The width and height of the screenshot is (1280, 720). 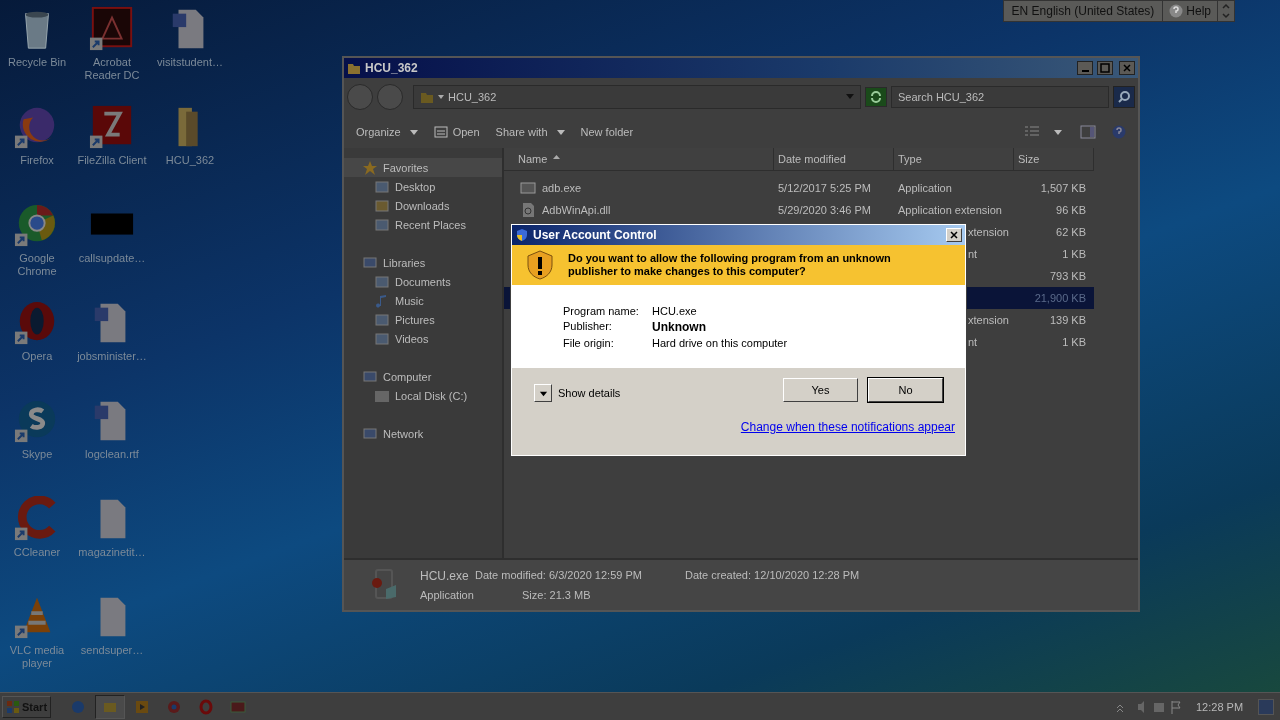 I want to click on nav-item: Downloads, so click(x=423, y=205).